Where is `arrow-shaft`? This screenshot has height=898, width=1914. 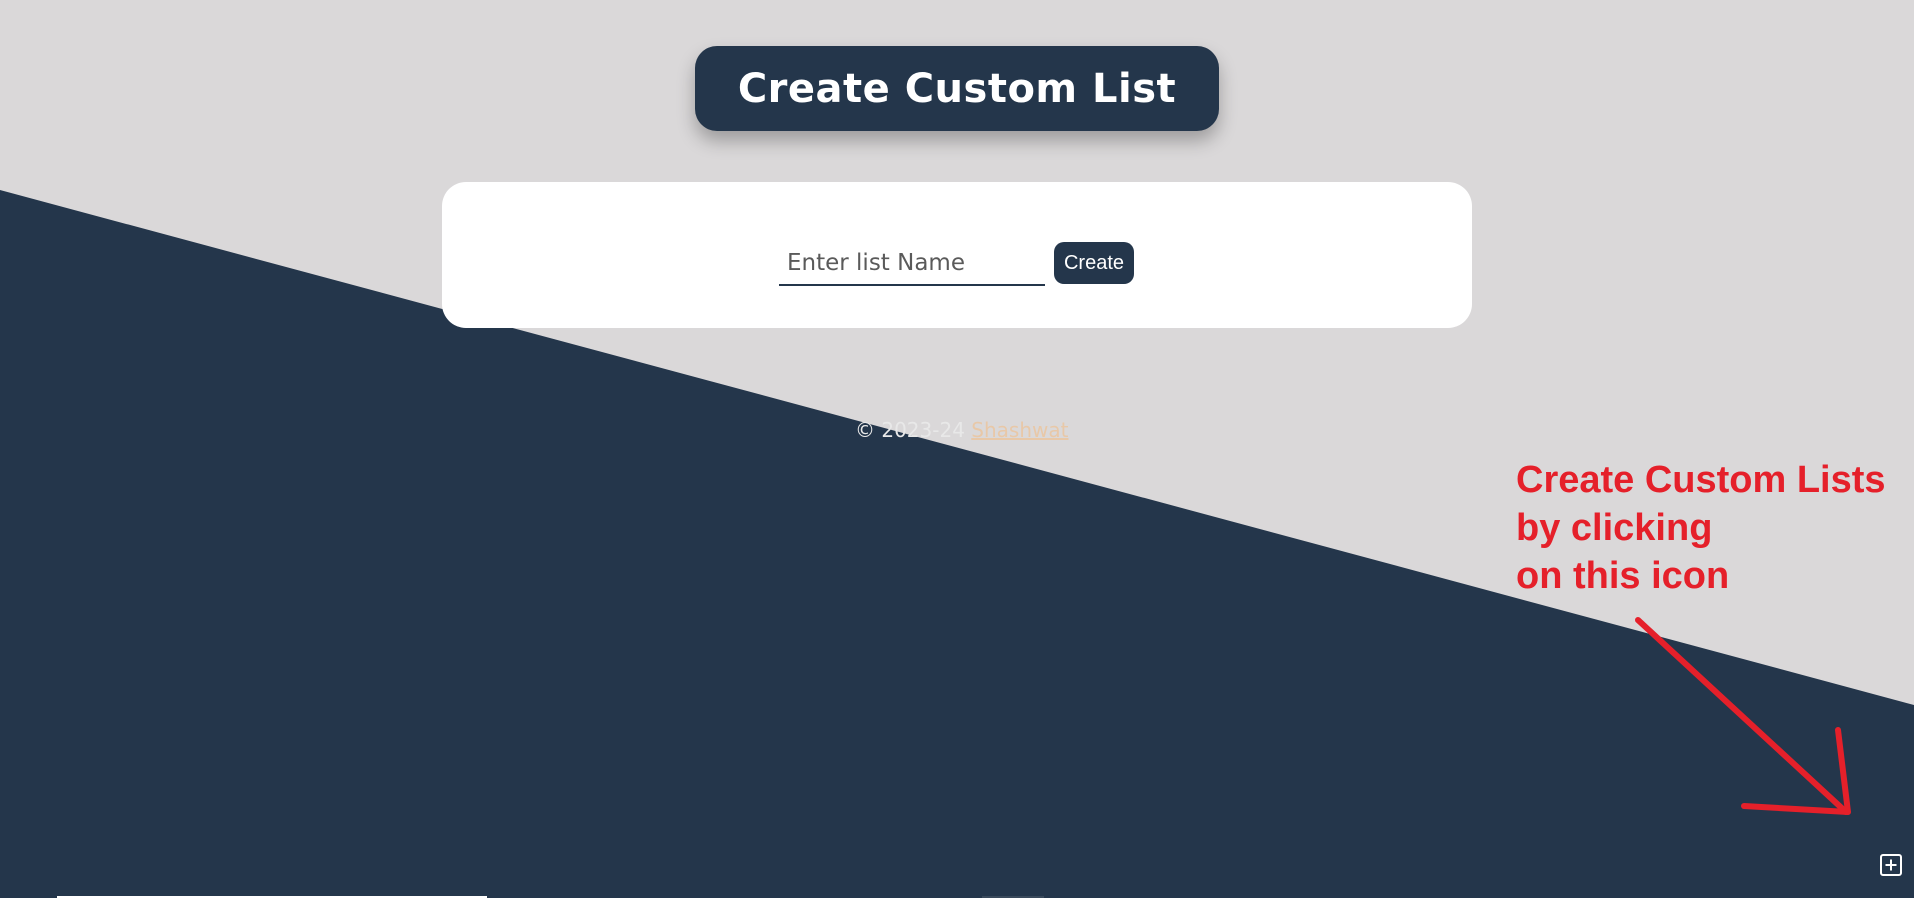
arrow-shaft is located at coordinates (1793, 717).